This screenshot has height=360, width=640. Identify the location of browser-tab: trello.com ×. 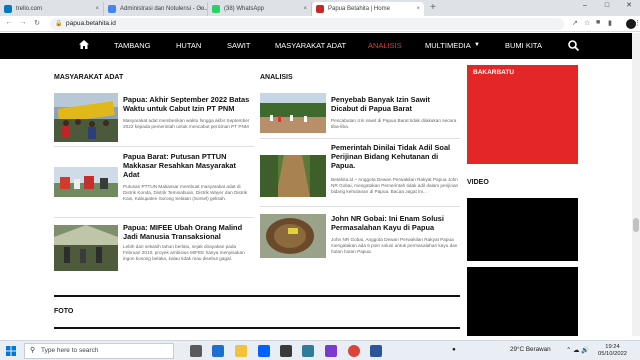
(52, 9).